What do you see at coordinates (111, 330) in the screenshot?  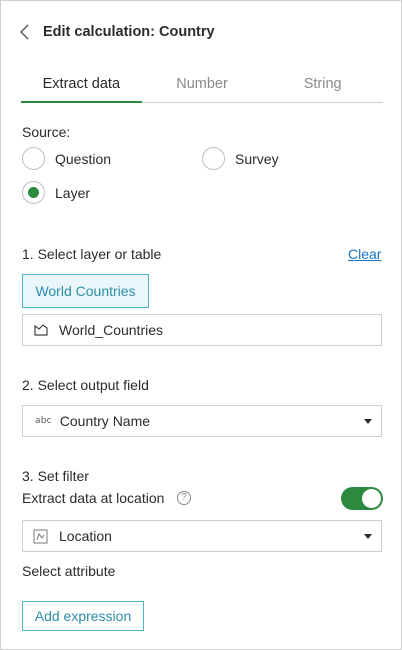 I see `selected-layer-value: World_Countries` at bounding box center [111, 330].